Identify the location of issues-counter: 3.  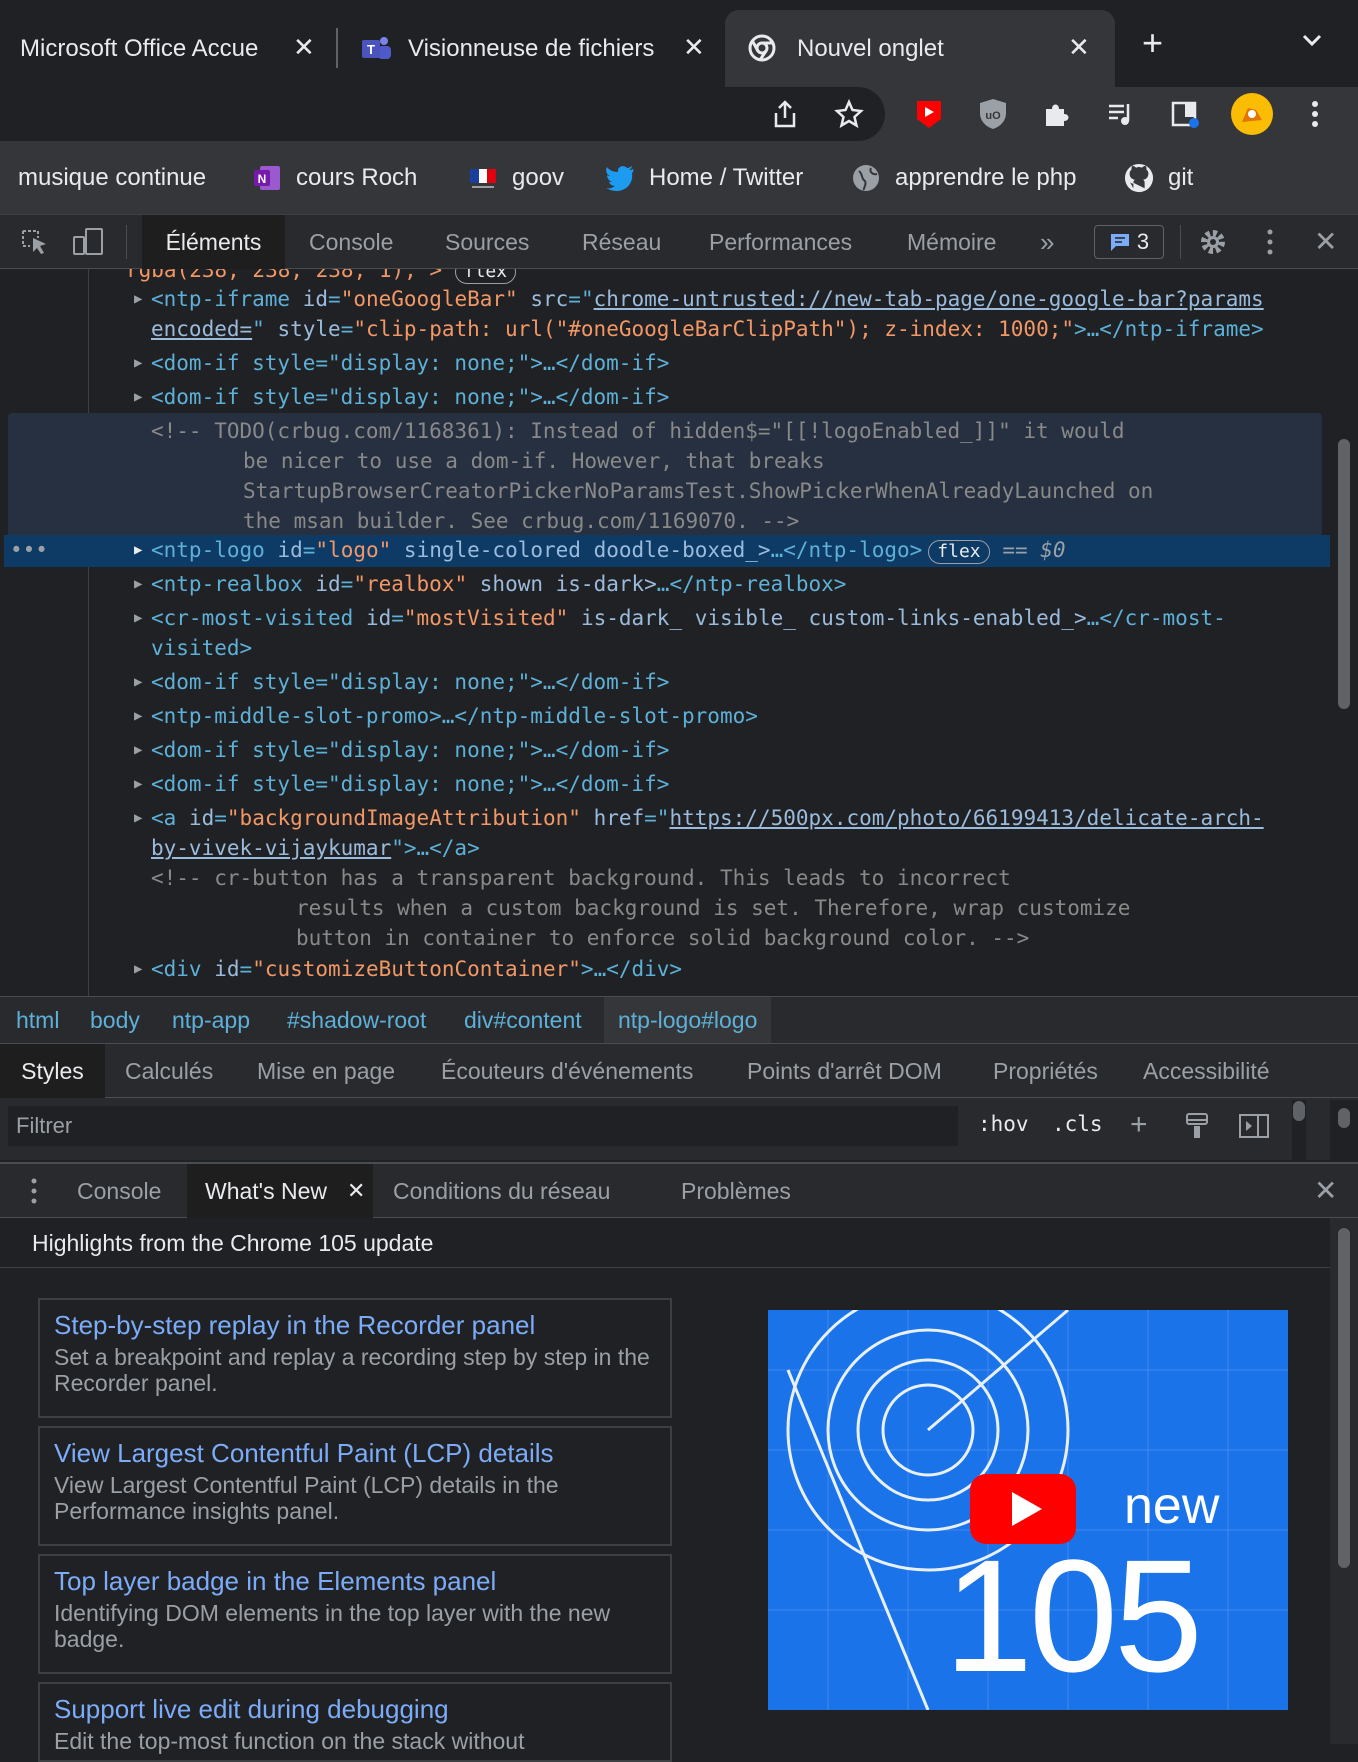
(1129, 242).